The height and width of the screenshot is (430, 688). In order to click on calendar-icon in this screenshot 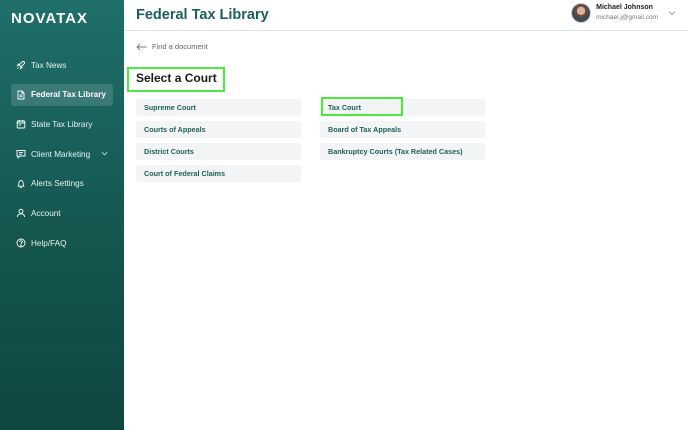, I will do `click(21, 124)`.